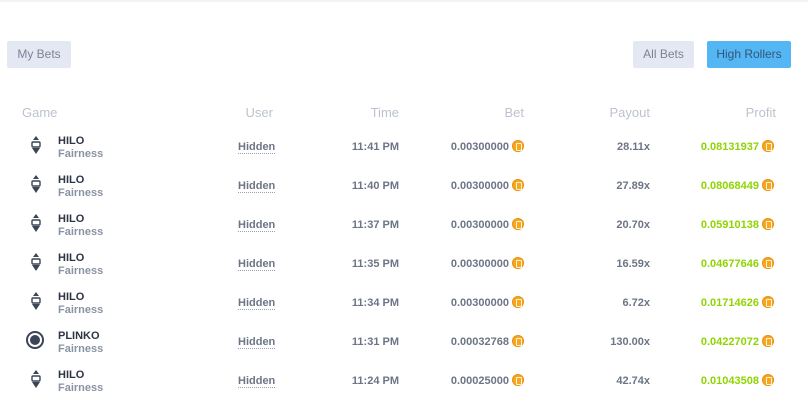 The width and height of the screenshot is (808, 412). Describe the element at coordinates (729, 186) in the screenshot. I see `profit-amount: 0.08068449` at that location.